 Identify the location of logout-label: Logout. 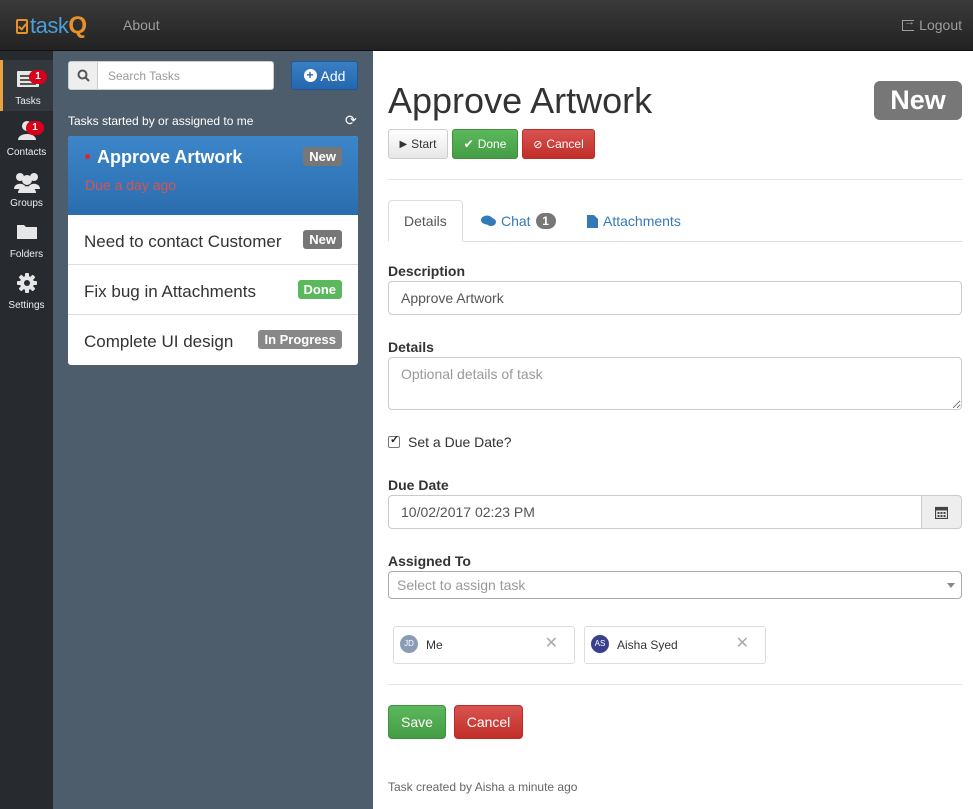
(940, 25).